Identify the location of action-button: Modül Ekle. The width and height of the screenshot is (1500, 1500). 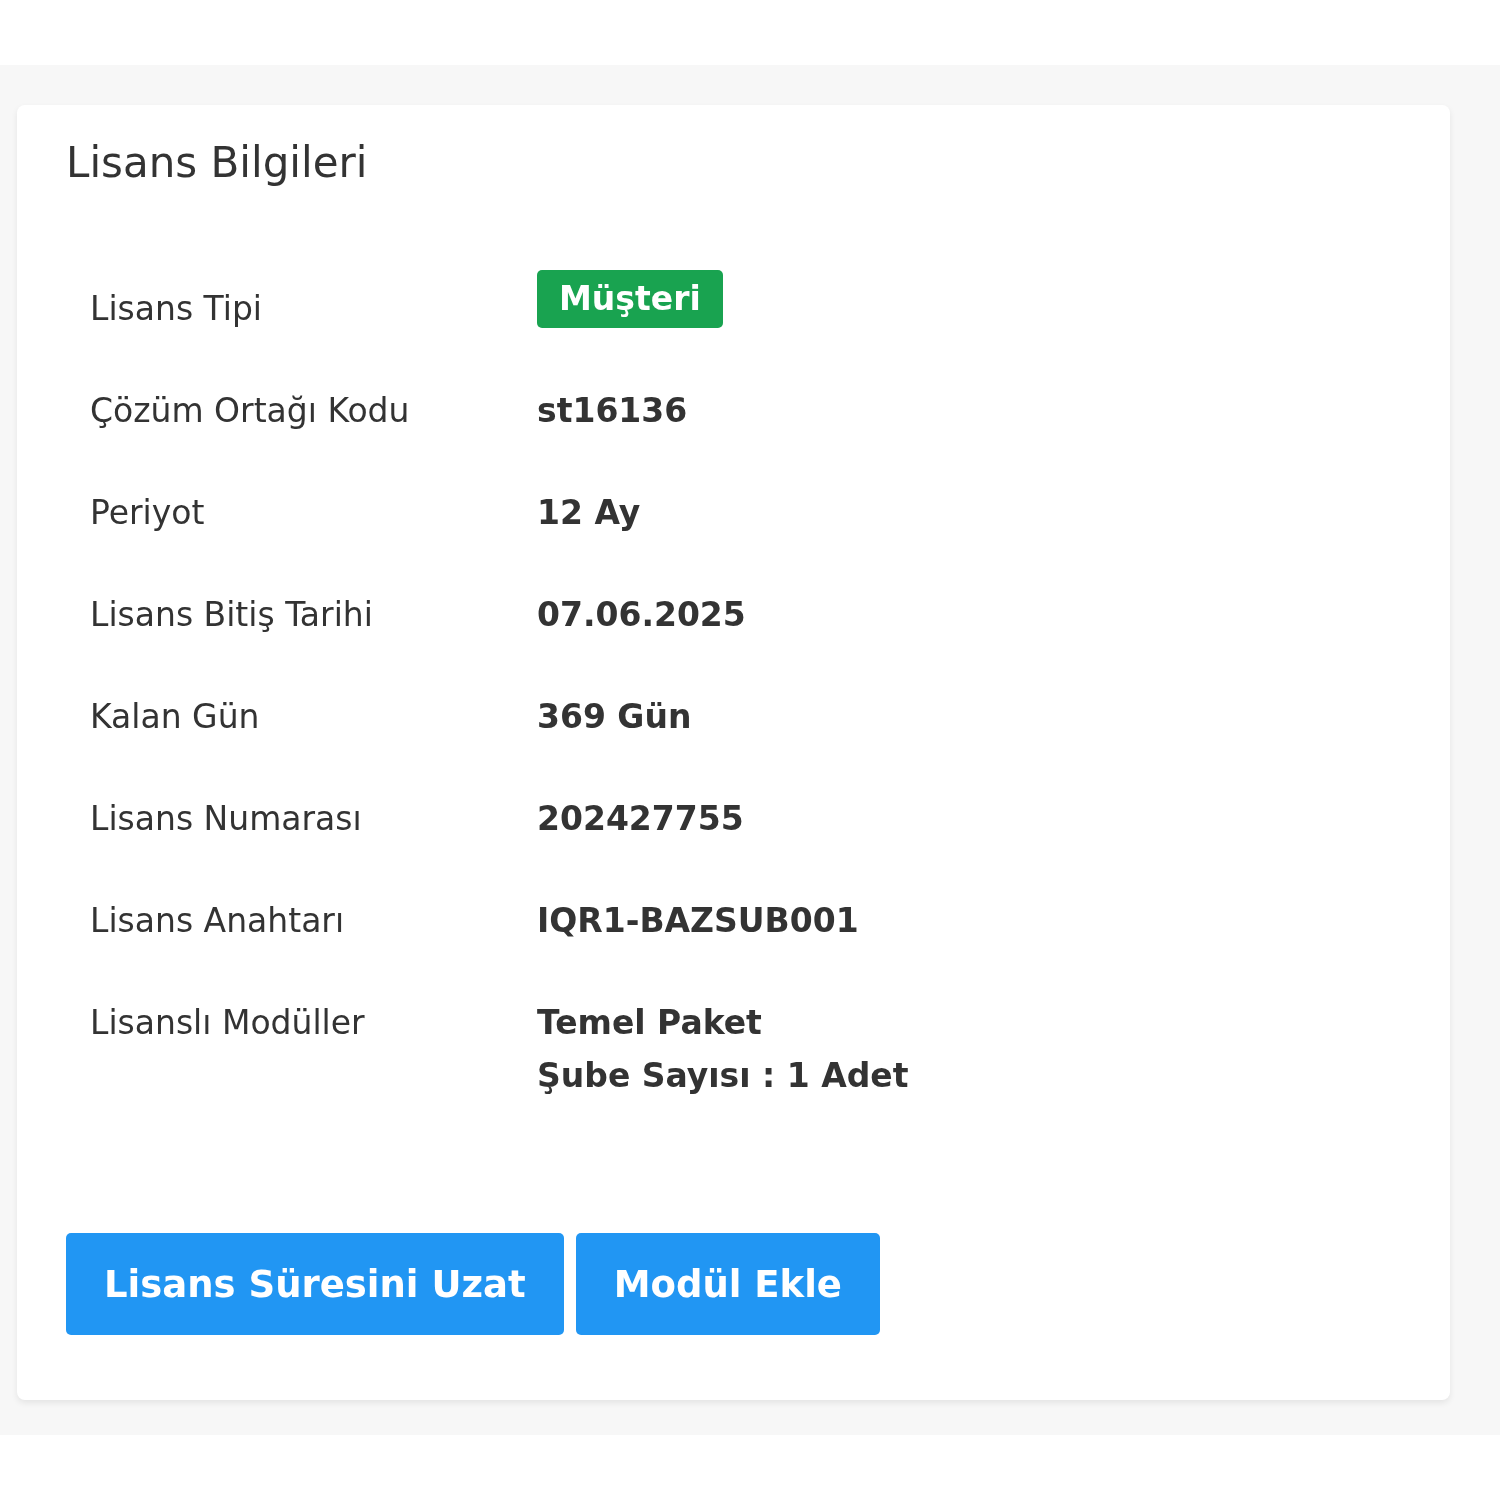
(727, 1284).